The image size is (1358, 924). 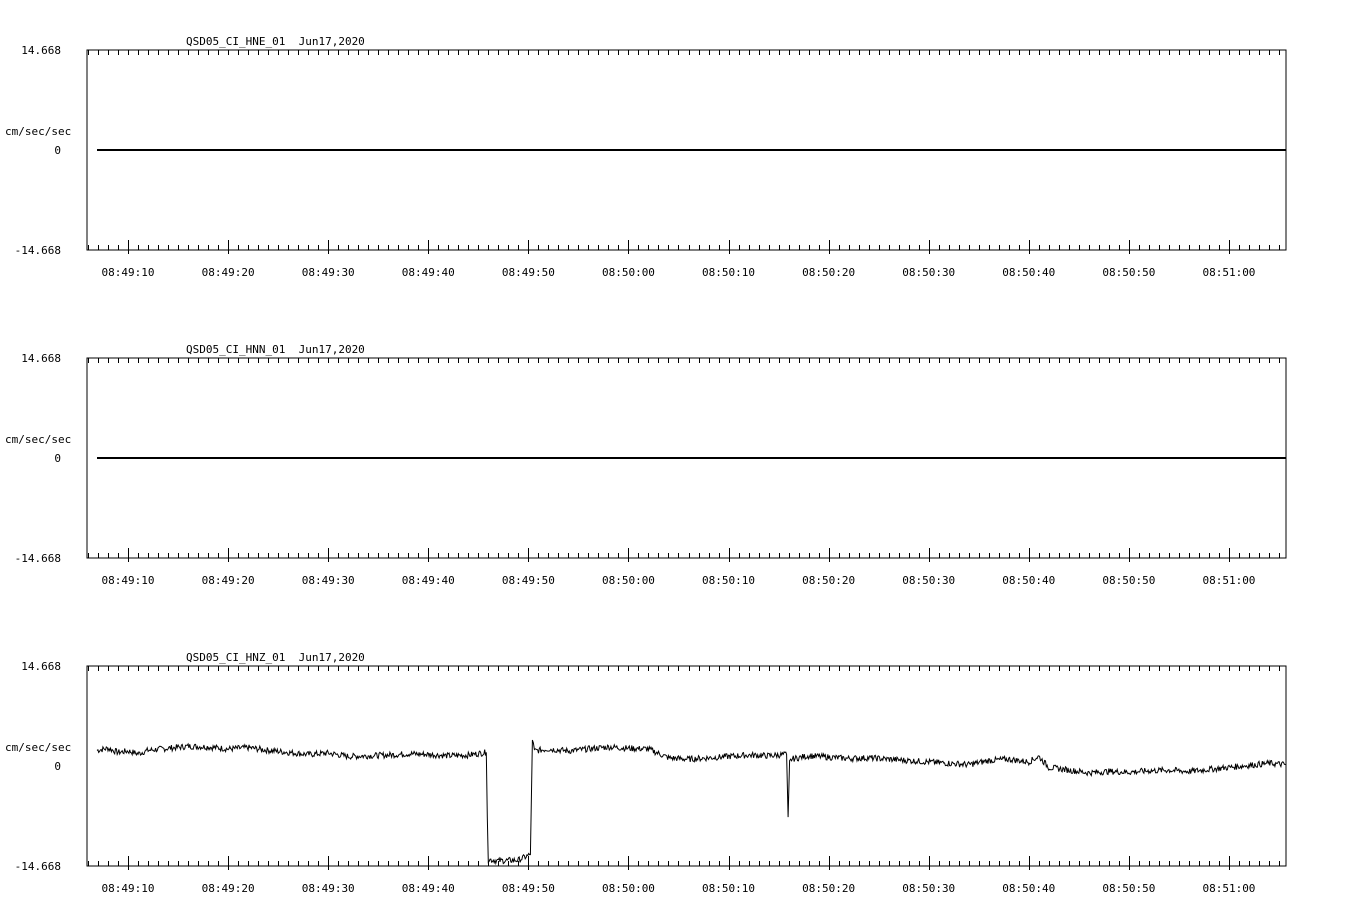 What do you see at coordinates (275, 349) in the screenshot?
I see `panel-title: QSD05_CI_HNN_01 Jun17,2020` at bounding box center [275, 349].